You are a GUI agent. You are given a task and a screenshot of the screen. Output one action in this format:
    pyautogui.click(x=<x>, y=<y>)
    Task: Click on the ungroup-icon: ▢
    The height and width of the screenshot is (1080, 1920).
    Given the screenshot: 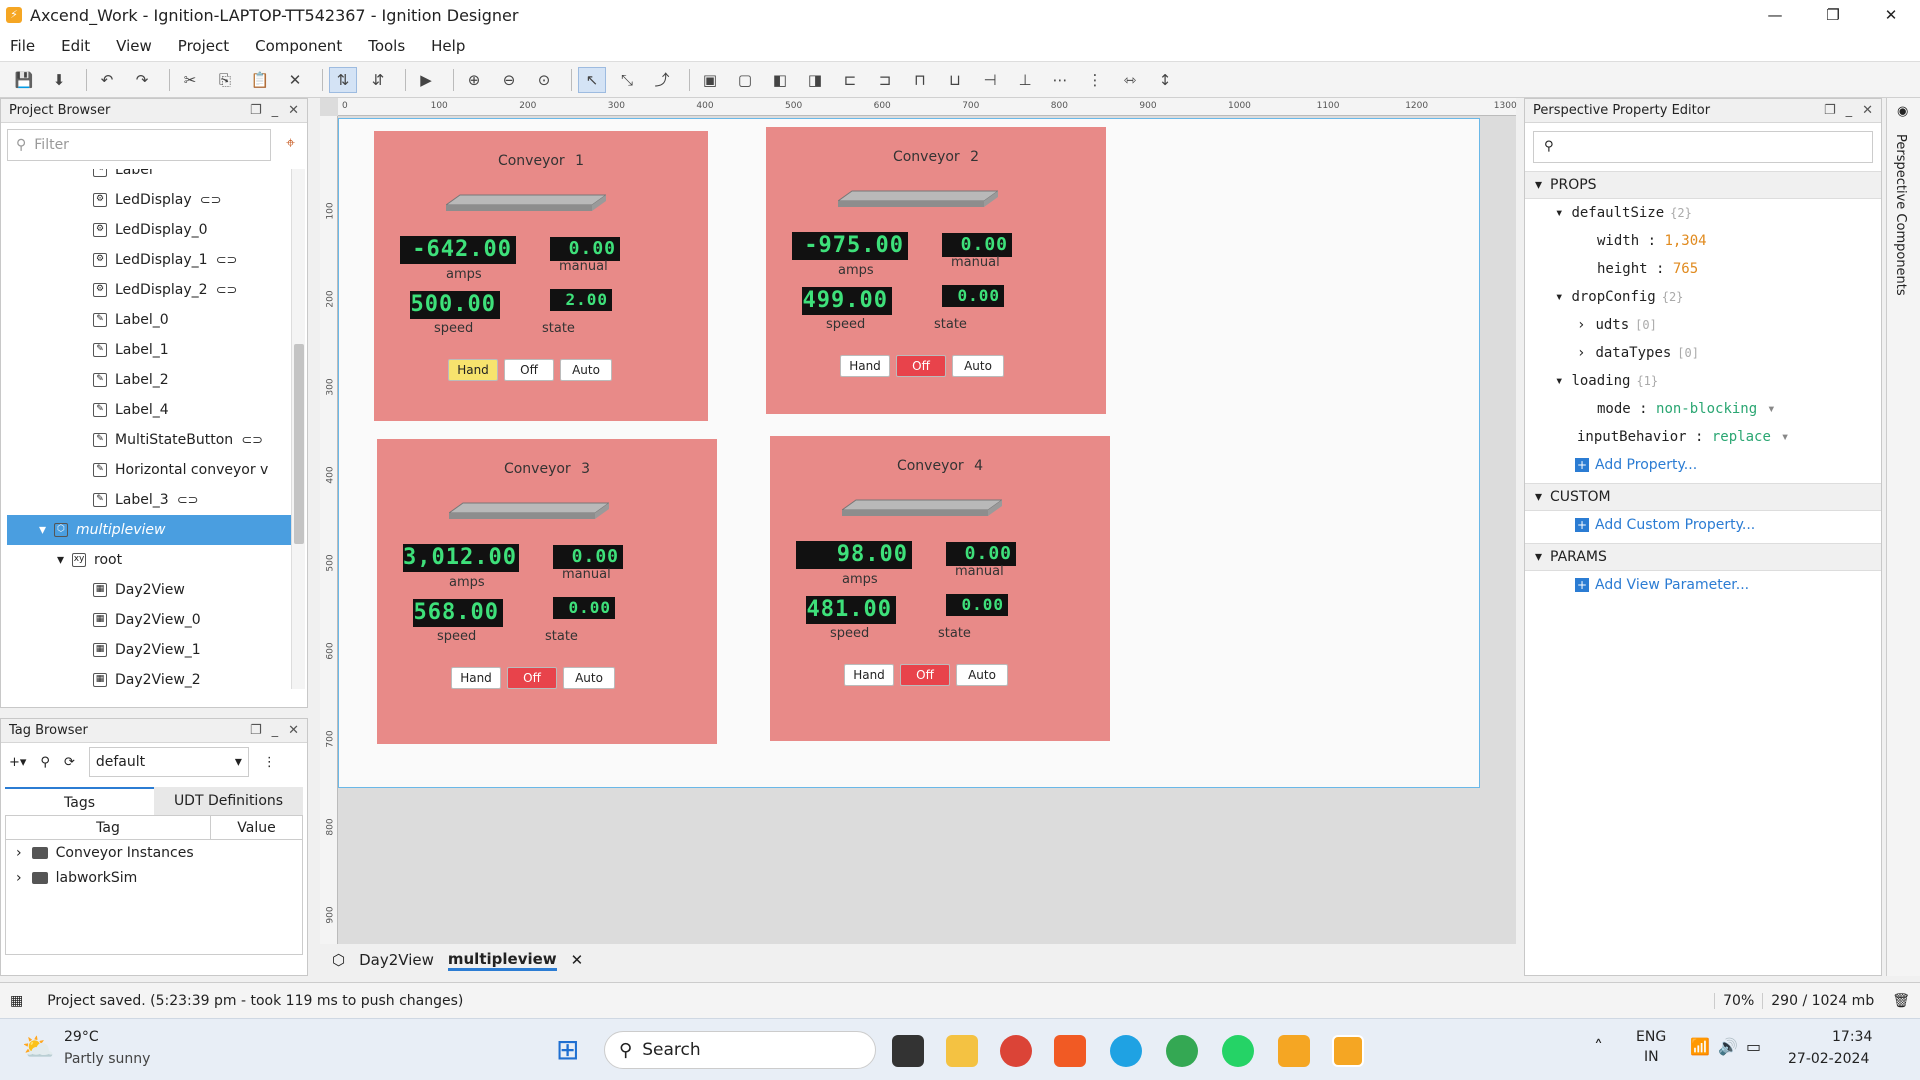 What is the action you would take?
    pyautogui.click(x=745, y=80)
    